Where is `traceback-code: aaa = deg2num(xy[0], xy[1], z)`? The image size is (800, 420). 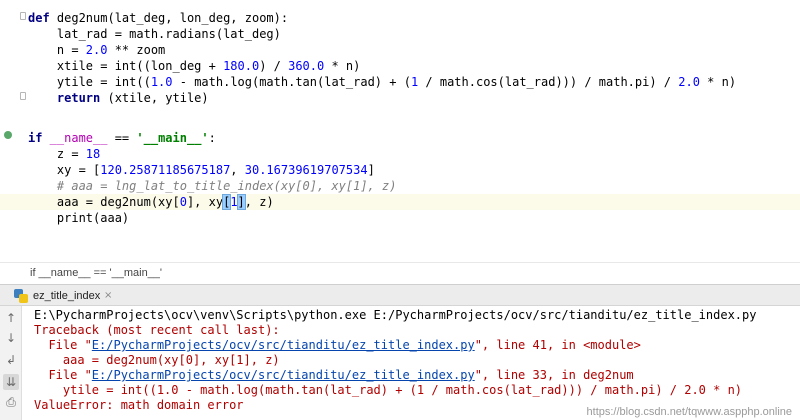
traceback-code: aaa = deg2num(xy[0], xy[1], z) is located at coordinates (157, 360).